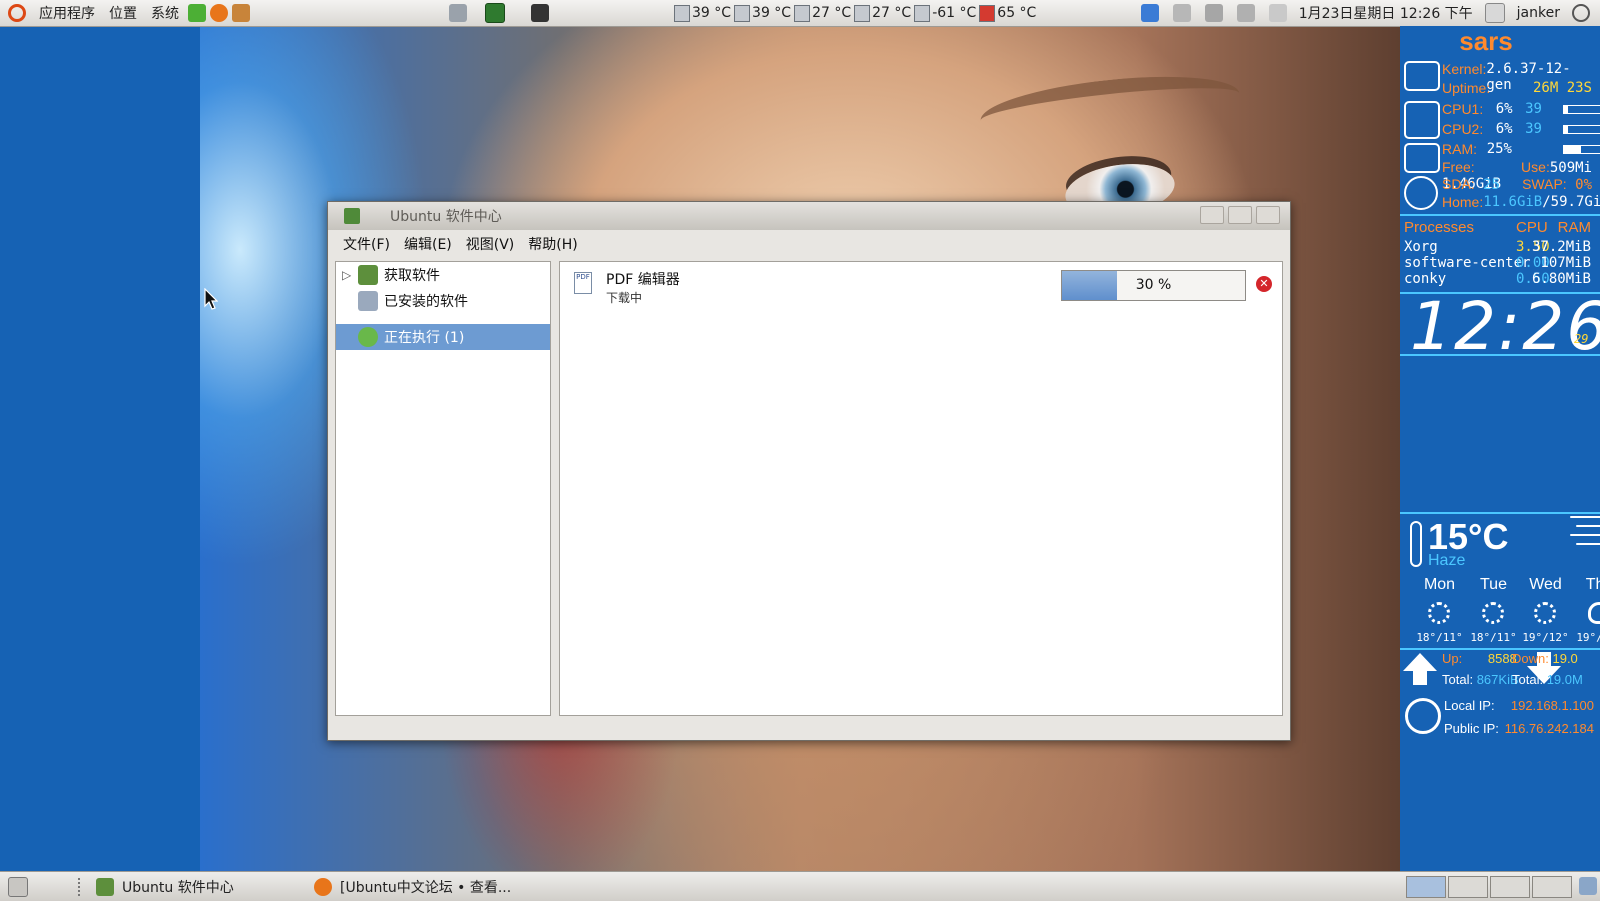  I want to click on temp-sensor: 65 °C, so click(1007, 13).